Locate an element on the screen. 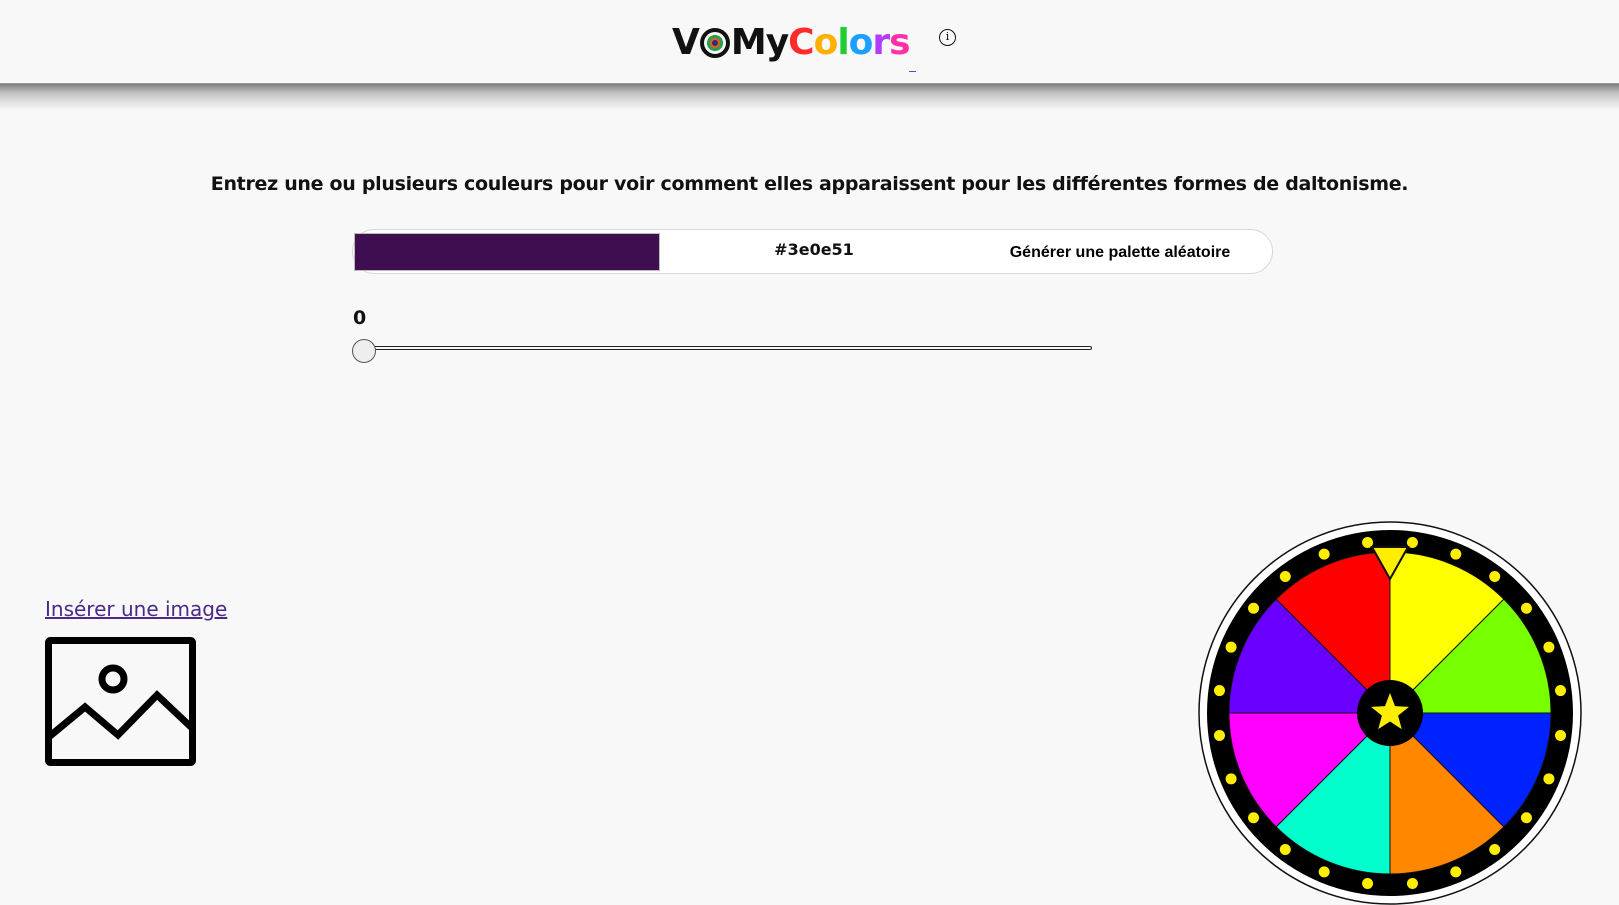 This screenshot has height=905, width=1619. insert-image-link: Insérer une image is located at coordinates (136, 609).